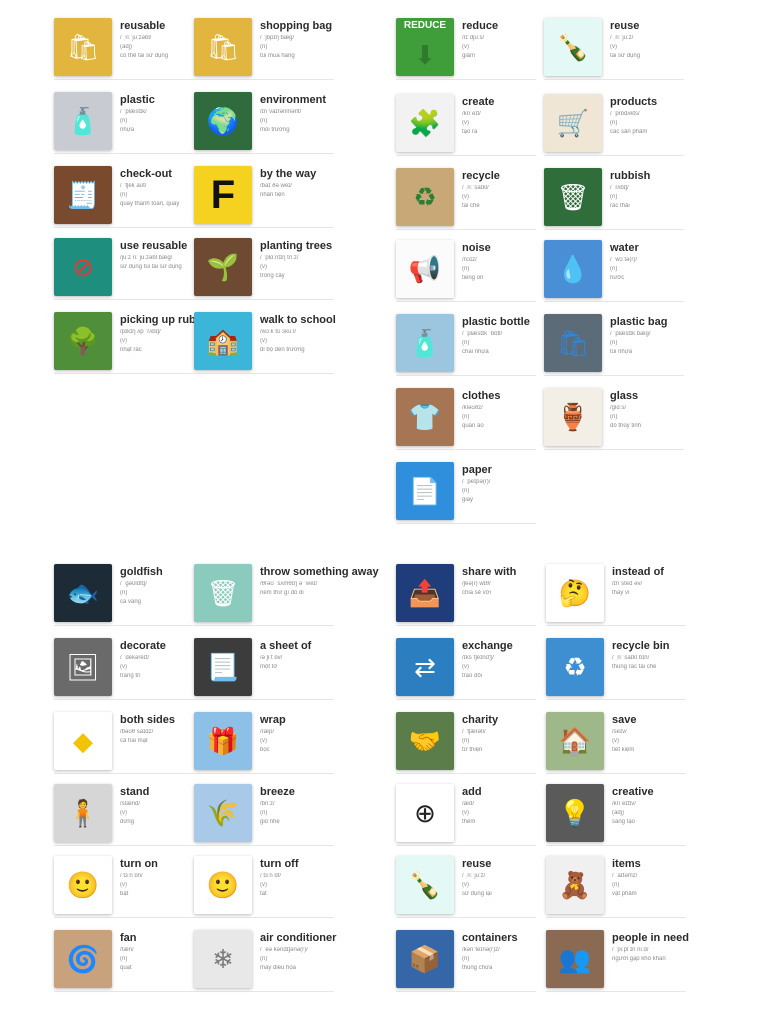 The height and width of the screenshot is (1024, 768). Describe the element at coordinates (134, 741) in the screenshot. I see `vocab-meaning: cả hai mặt` at that location.